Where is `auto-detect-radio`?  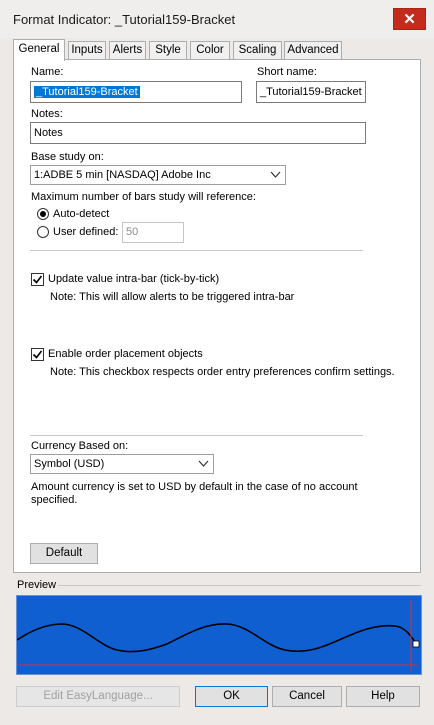
auto-detect-radio is located at coordinates (43, 214).